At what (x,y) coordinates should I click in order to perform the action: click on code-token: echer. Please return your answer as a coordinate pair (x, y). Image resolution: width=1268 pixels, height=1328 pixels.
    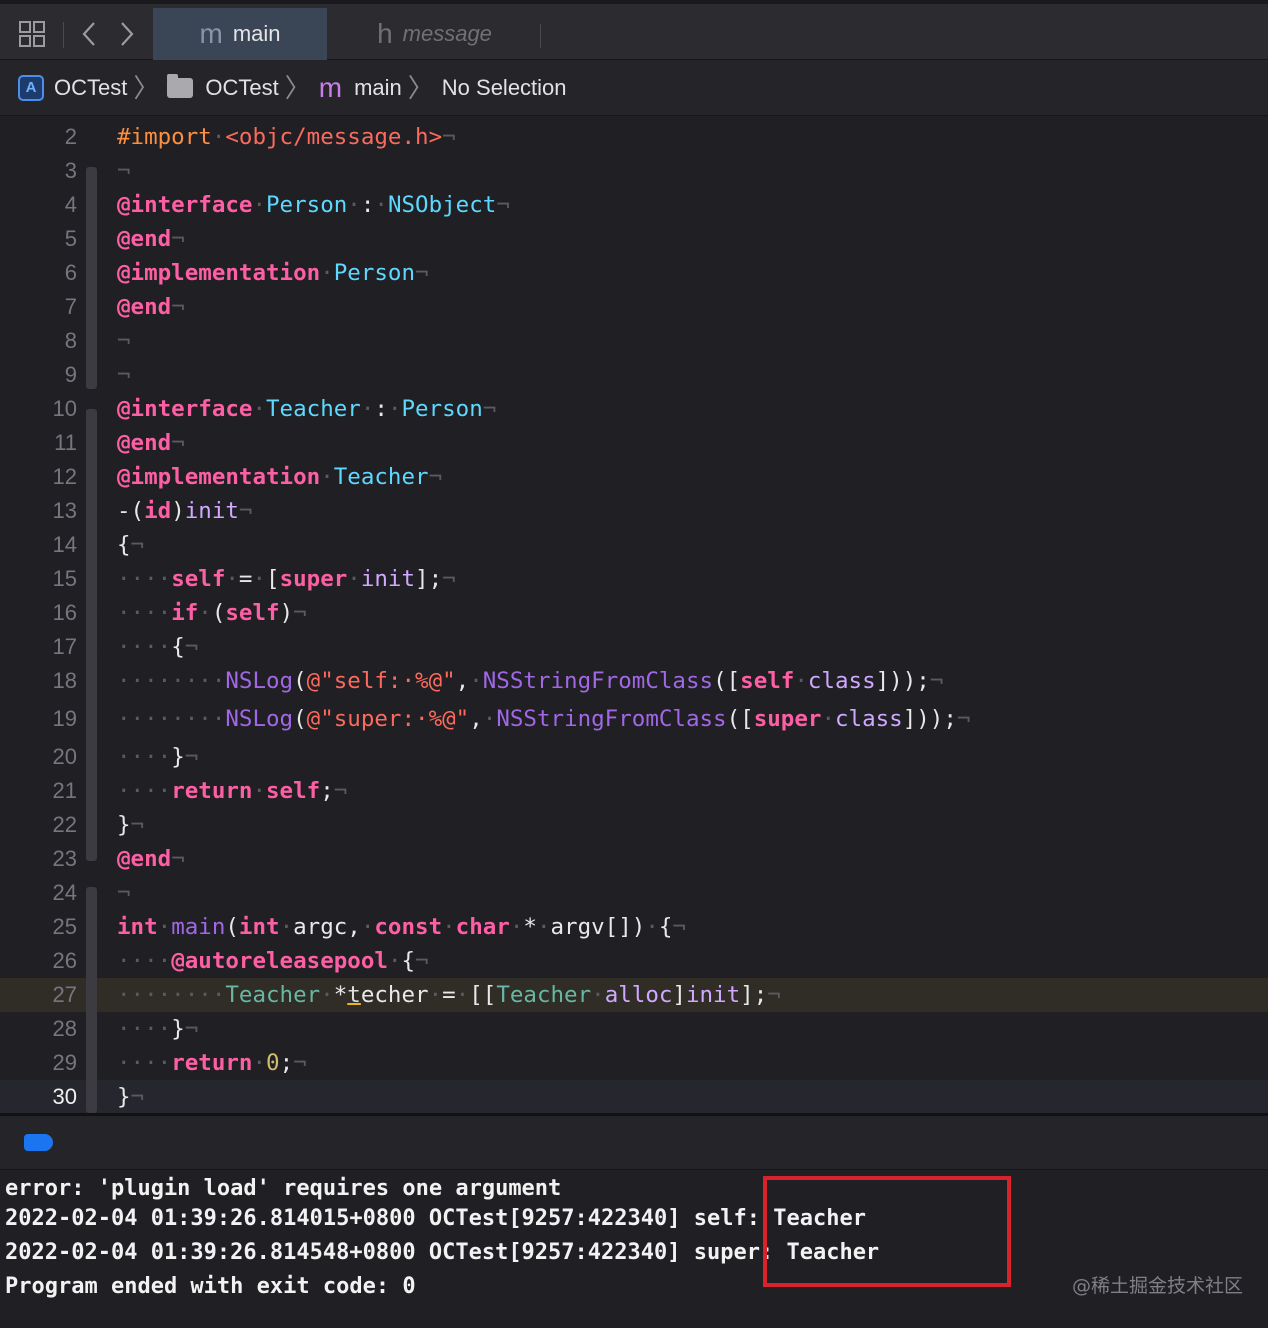
    Looking at the image, I should click on (394, 995).